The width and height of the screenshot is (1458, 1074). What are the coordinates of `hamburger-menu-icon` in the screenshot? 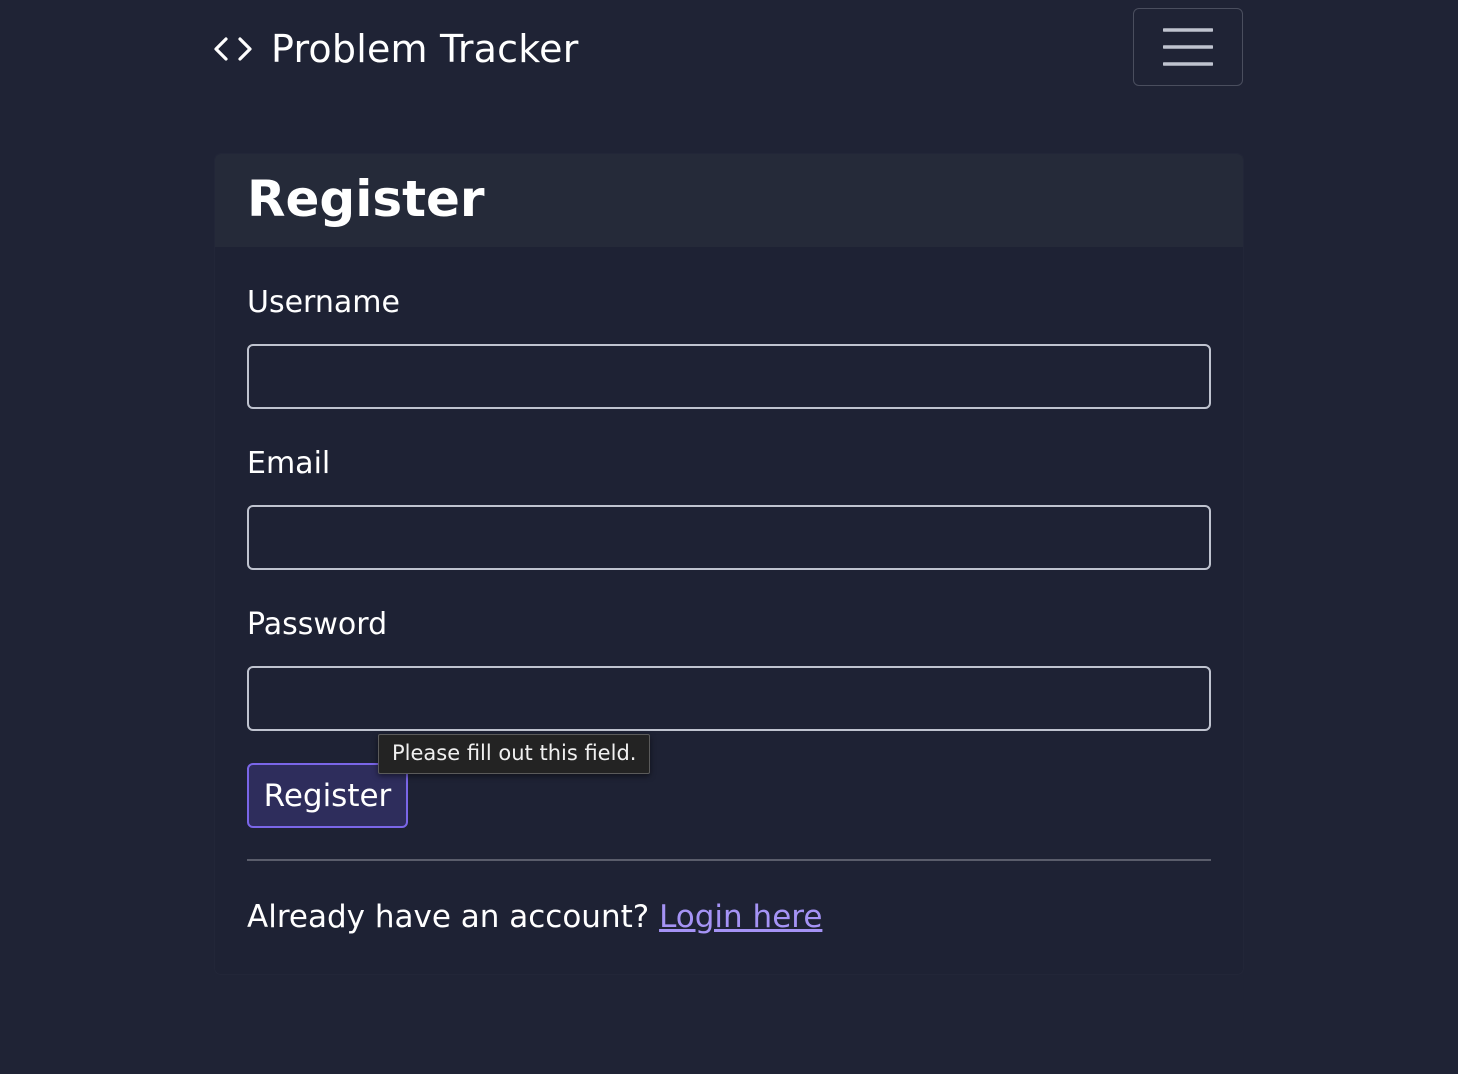 It's located at (1188, 47).